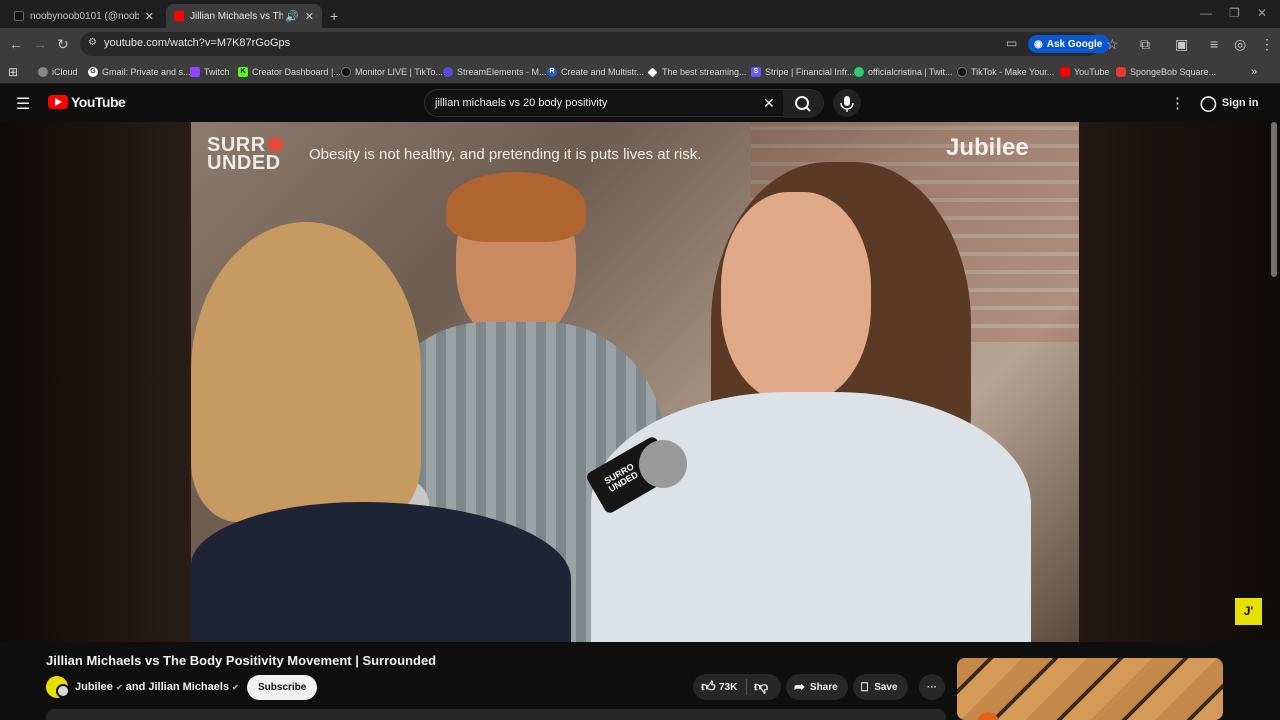 The height and width of the screenshot is (720, 1280). What do you see at coordinates (1262, 13) in the screenshot?
I see `window-close-icon: ✕` at bounding box center [1262, 13].